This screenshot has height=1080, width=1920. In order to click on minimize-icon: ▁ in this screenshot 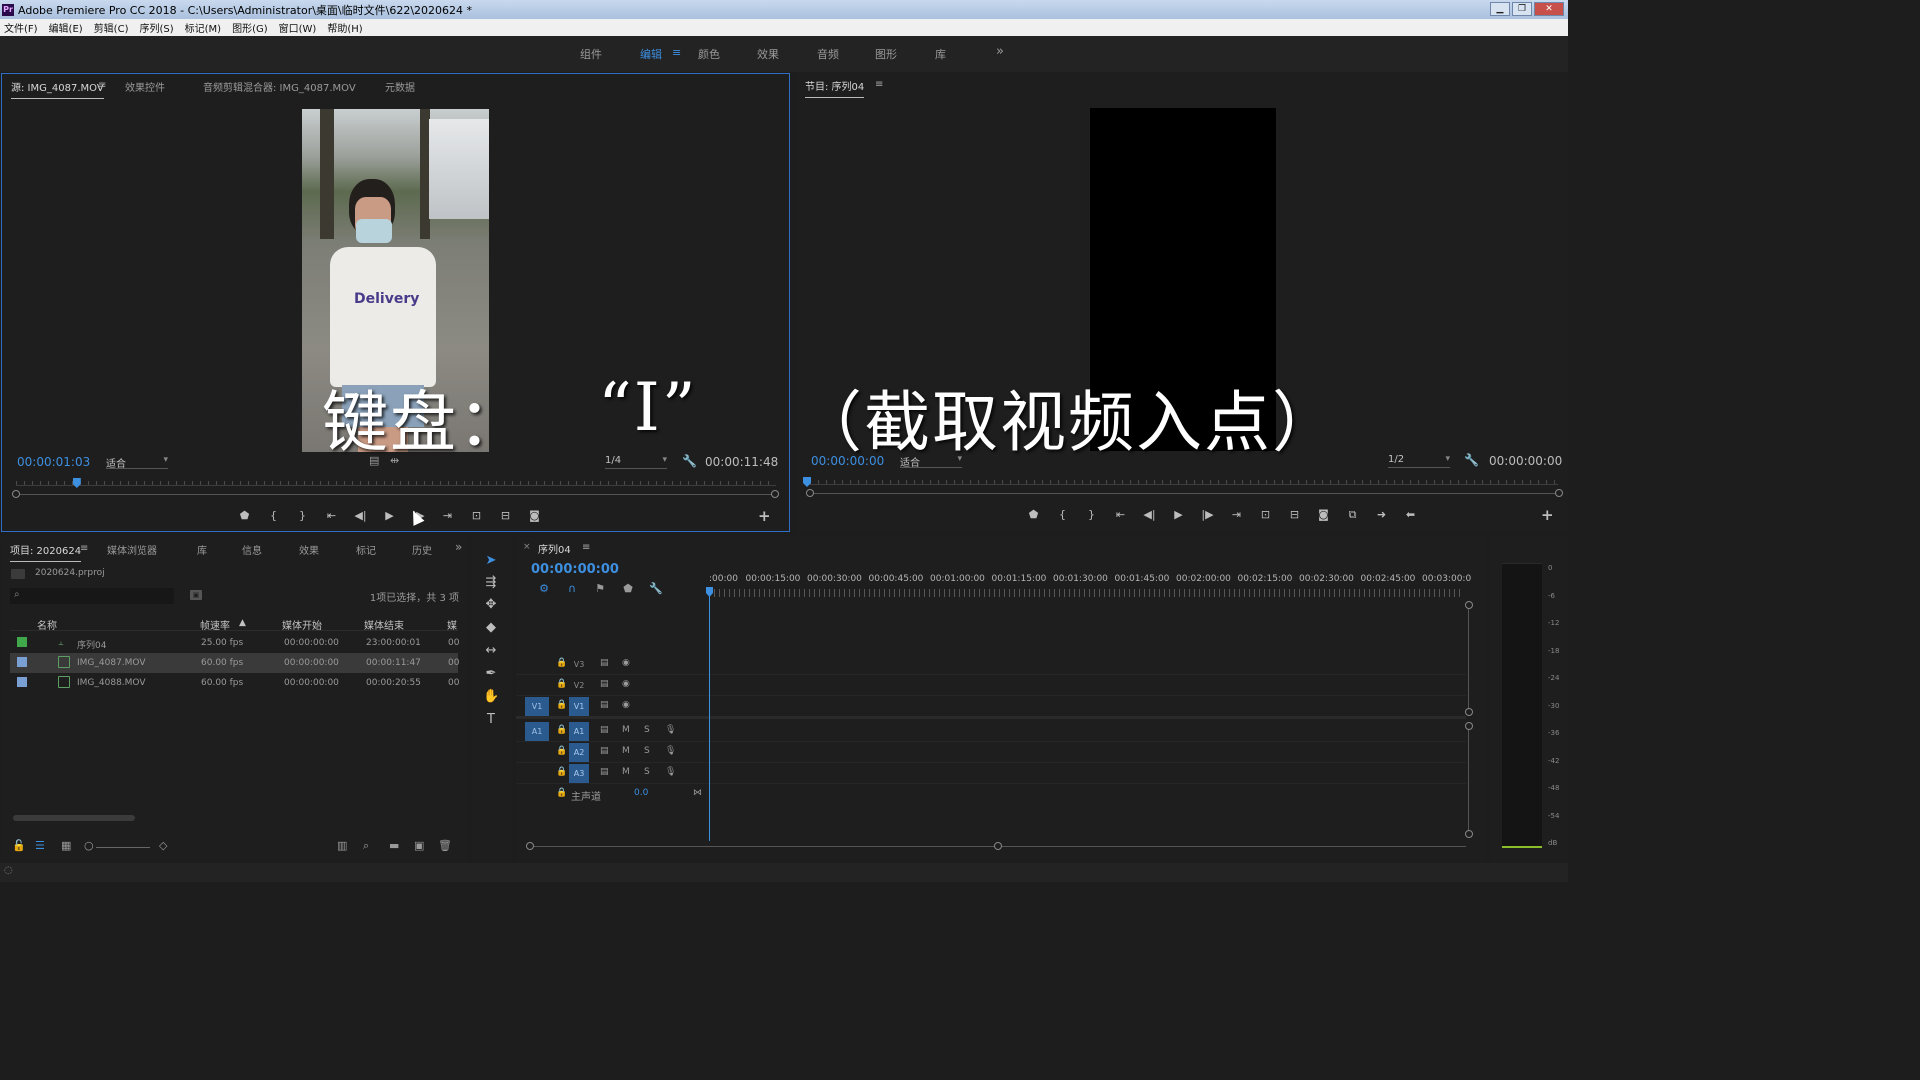, I will do `click(1500, 9)`.